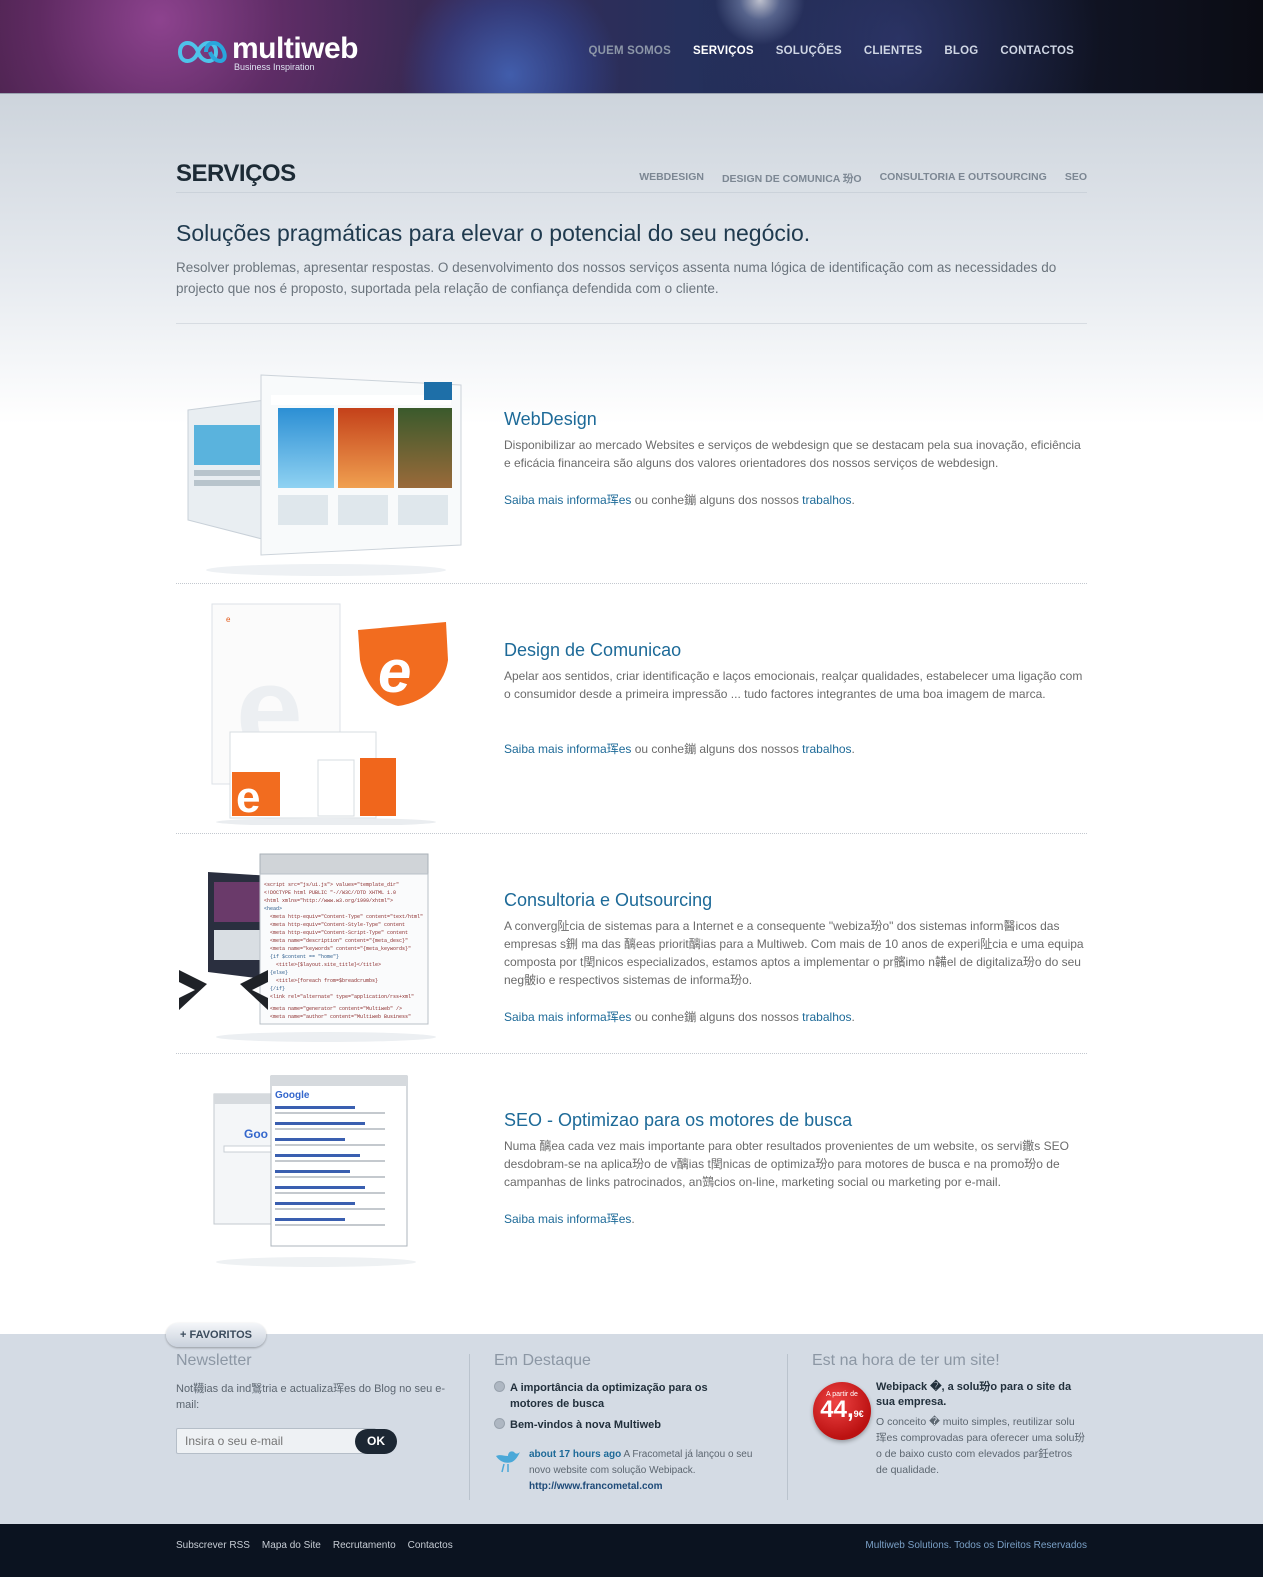 This screenshot has width=1263, height=1577. I want to click on service-links-seo: Saiba mais informa珲es., so click(569, 1218).